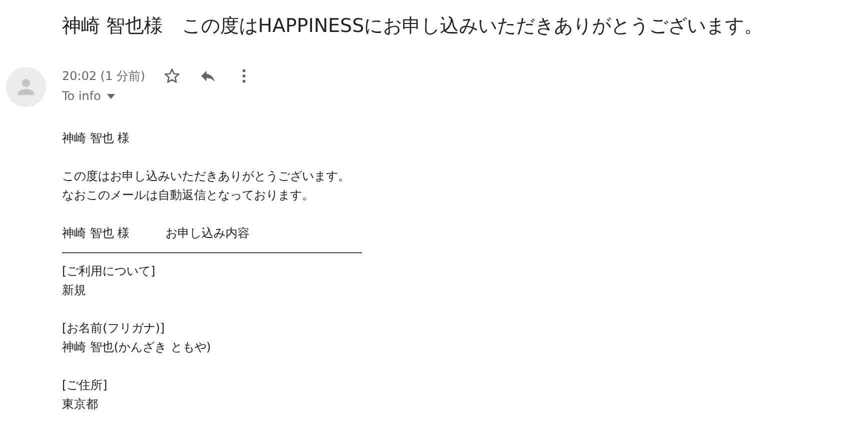  Describe the element at coordinates (212, 252) in the screenshot. I see `body-text: ―――――――――――――――――――――――――` at that location.